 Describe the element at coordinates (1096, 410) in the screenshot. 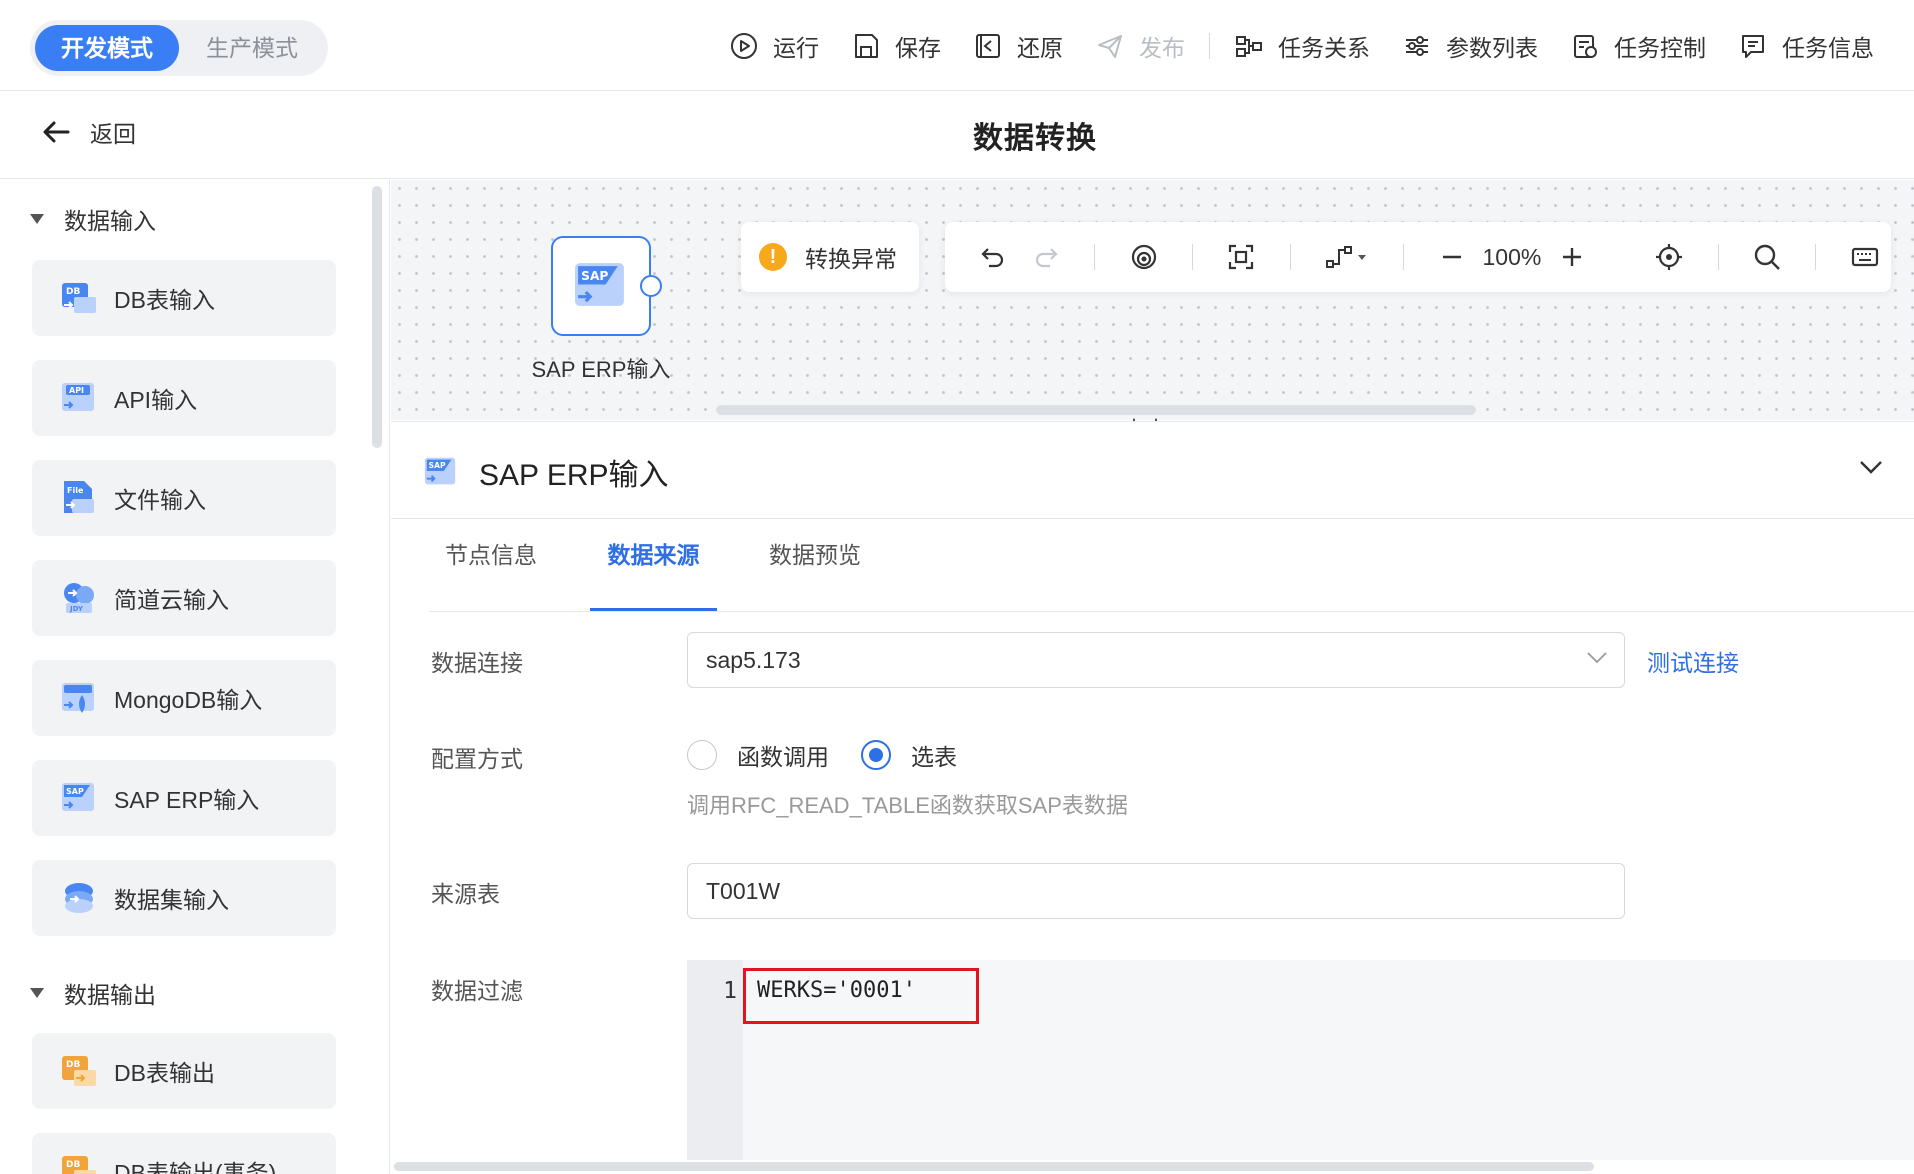

I see `canvas-horizontal-scrollbar` at that location.